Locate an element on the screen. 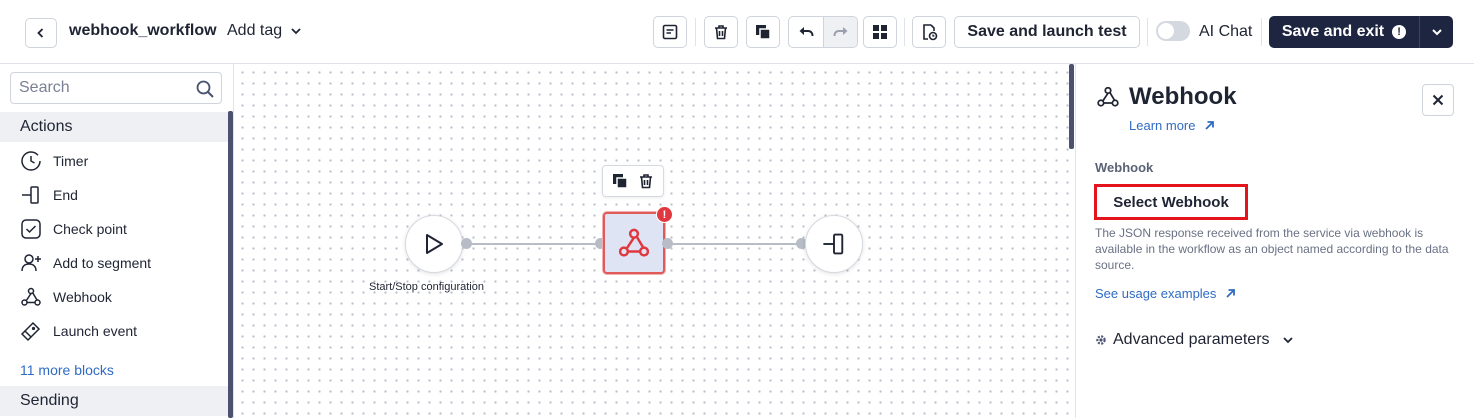 The image size is (1474, 418). canvas-scrollbar is located at coordinates (1071, 106).